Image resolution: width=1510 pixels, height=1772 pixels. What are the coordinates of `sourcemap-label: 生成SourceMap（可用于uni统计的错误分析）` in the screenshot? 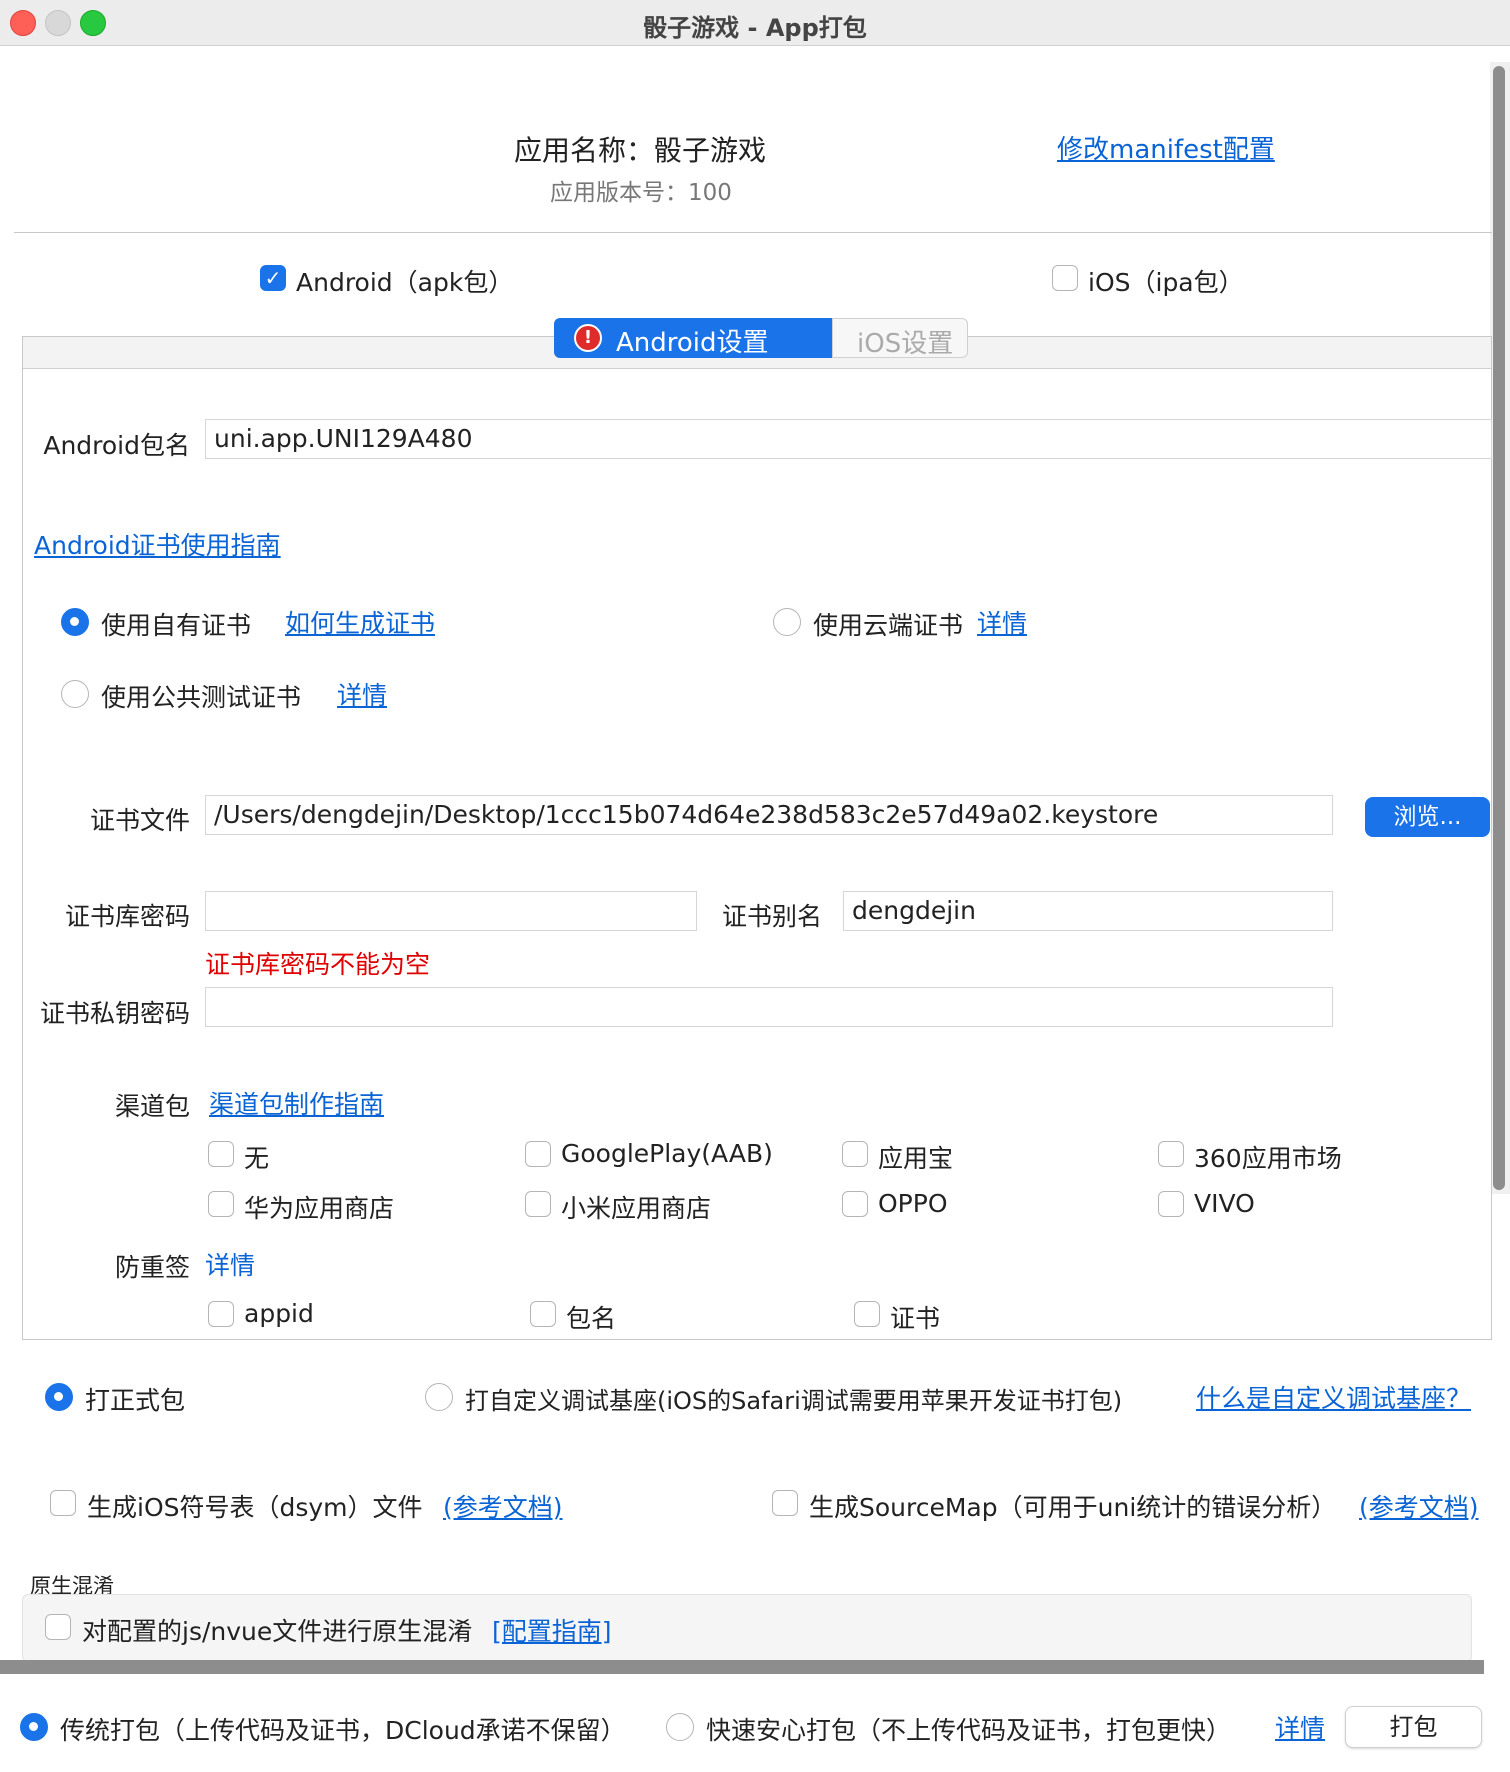 It's located at (1073, 1507).